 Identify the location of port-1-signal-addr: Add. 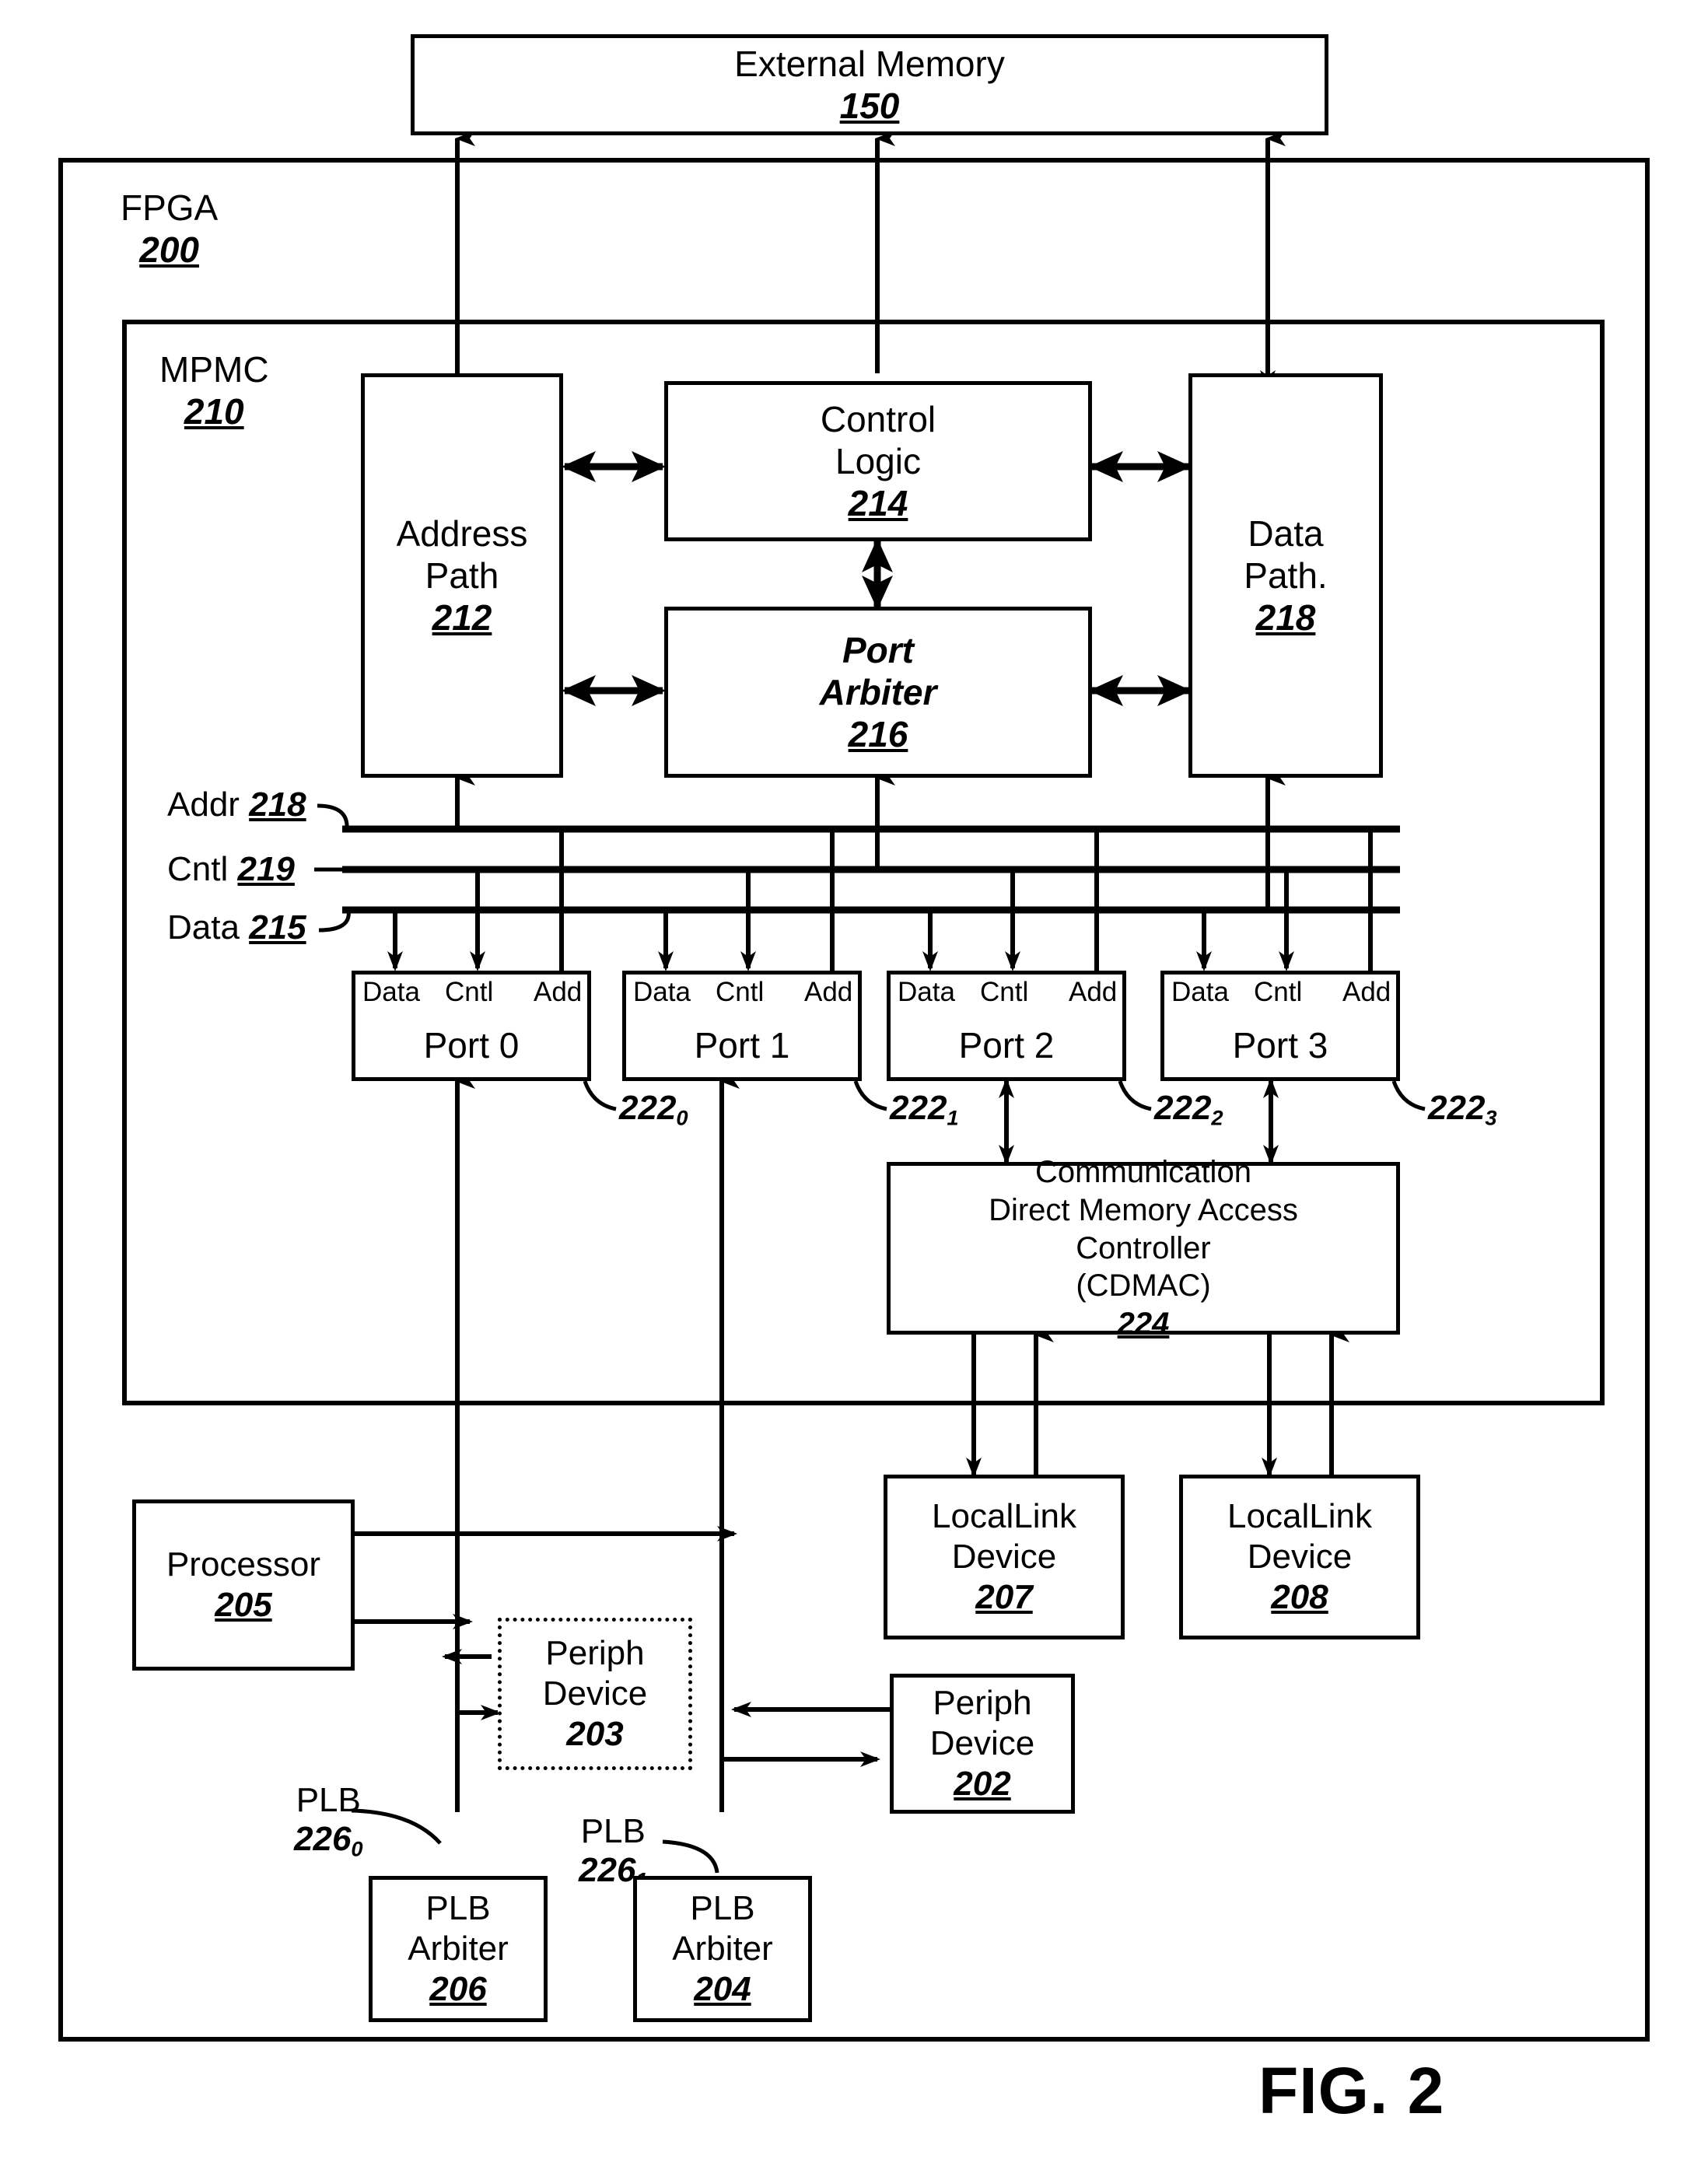
(829, 992).